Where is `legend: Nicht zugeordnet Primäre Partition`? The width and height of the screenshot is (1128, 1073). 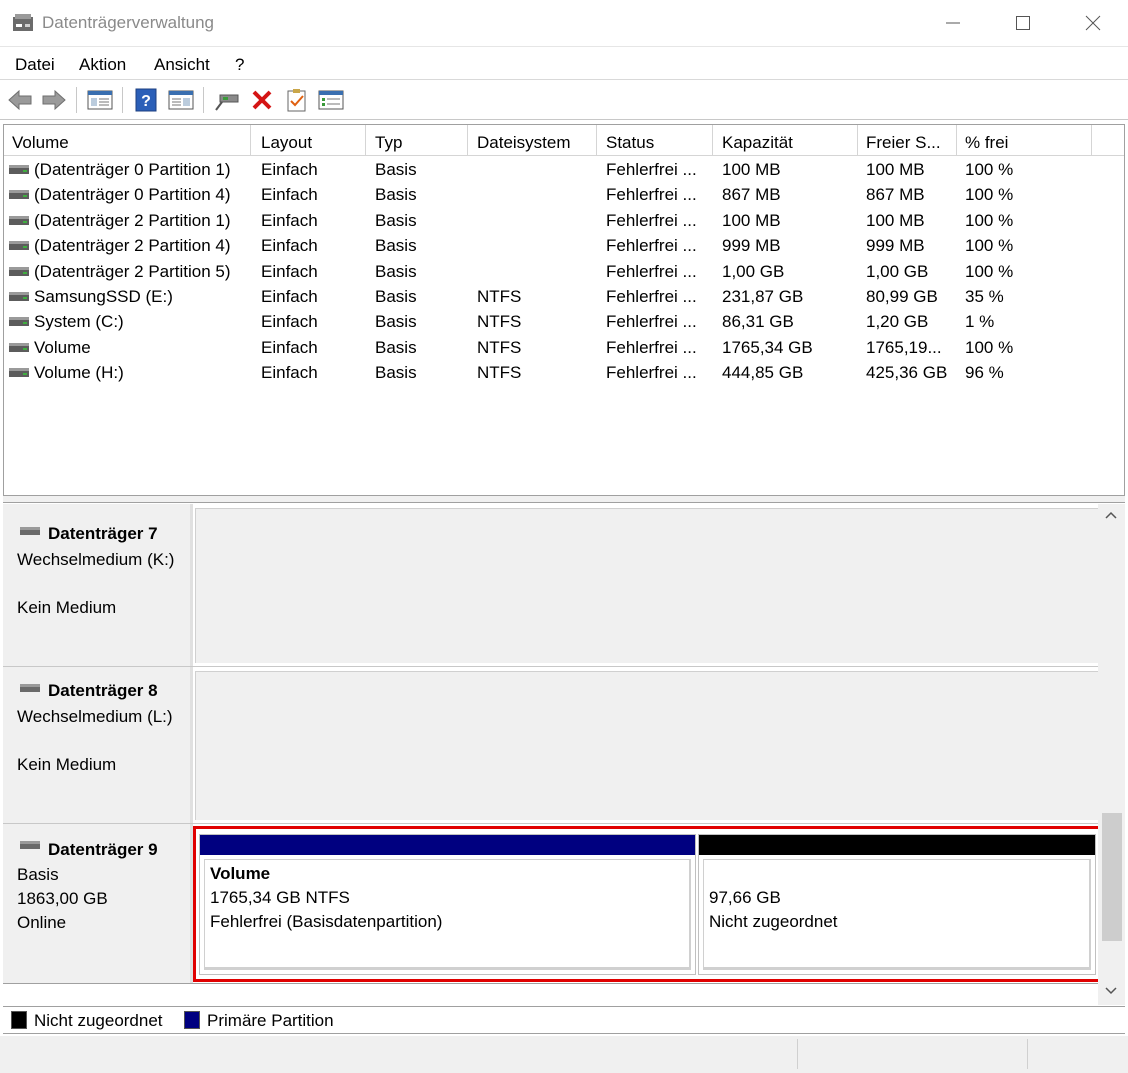
legend: Nicht zugeordnet Primäre Partition is located at coordinates (564, 1020).